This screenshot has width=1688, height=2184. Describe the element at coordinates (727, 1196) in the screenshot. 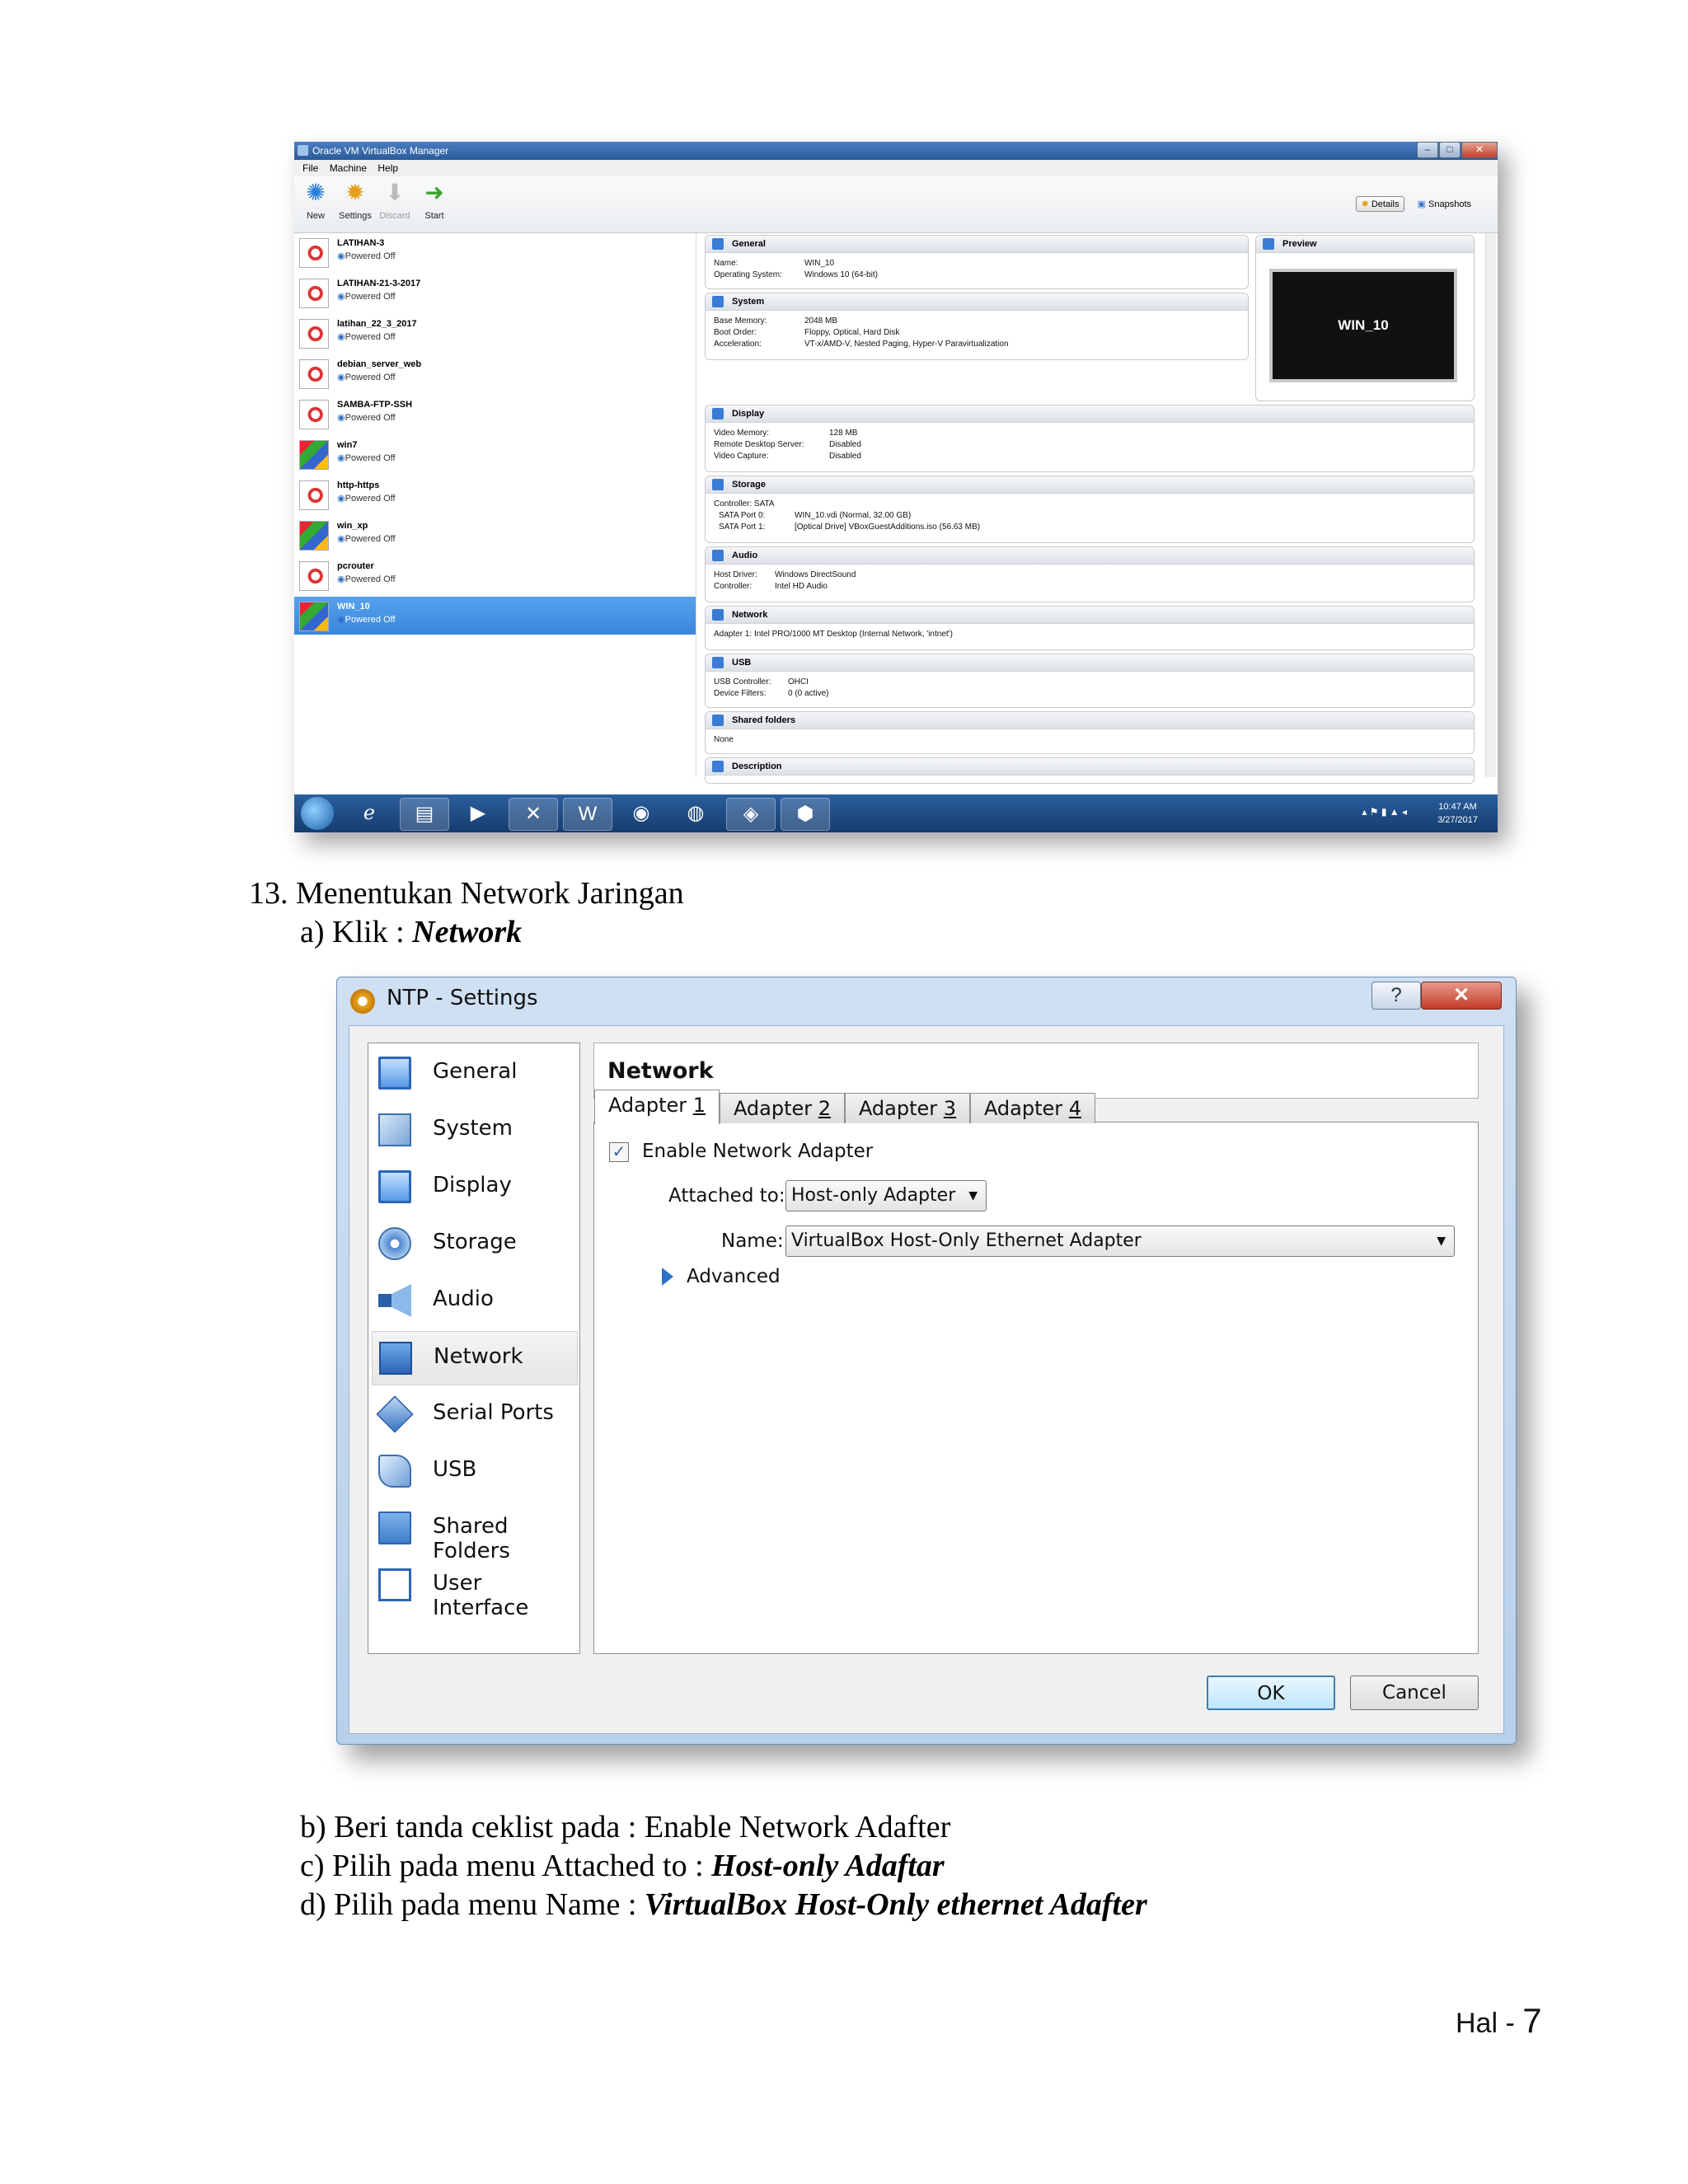

I see `attached-to-label: Attached to:` at that location.